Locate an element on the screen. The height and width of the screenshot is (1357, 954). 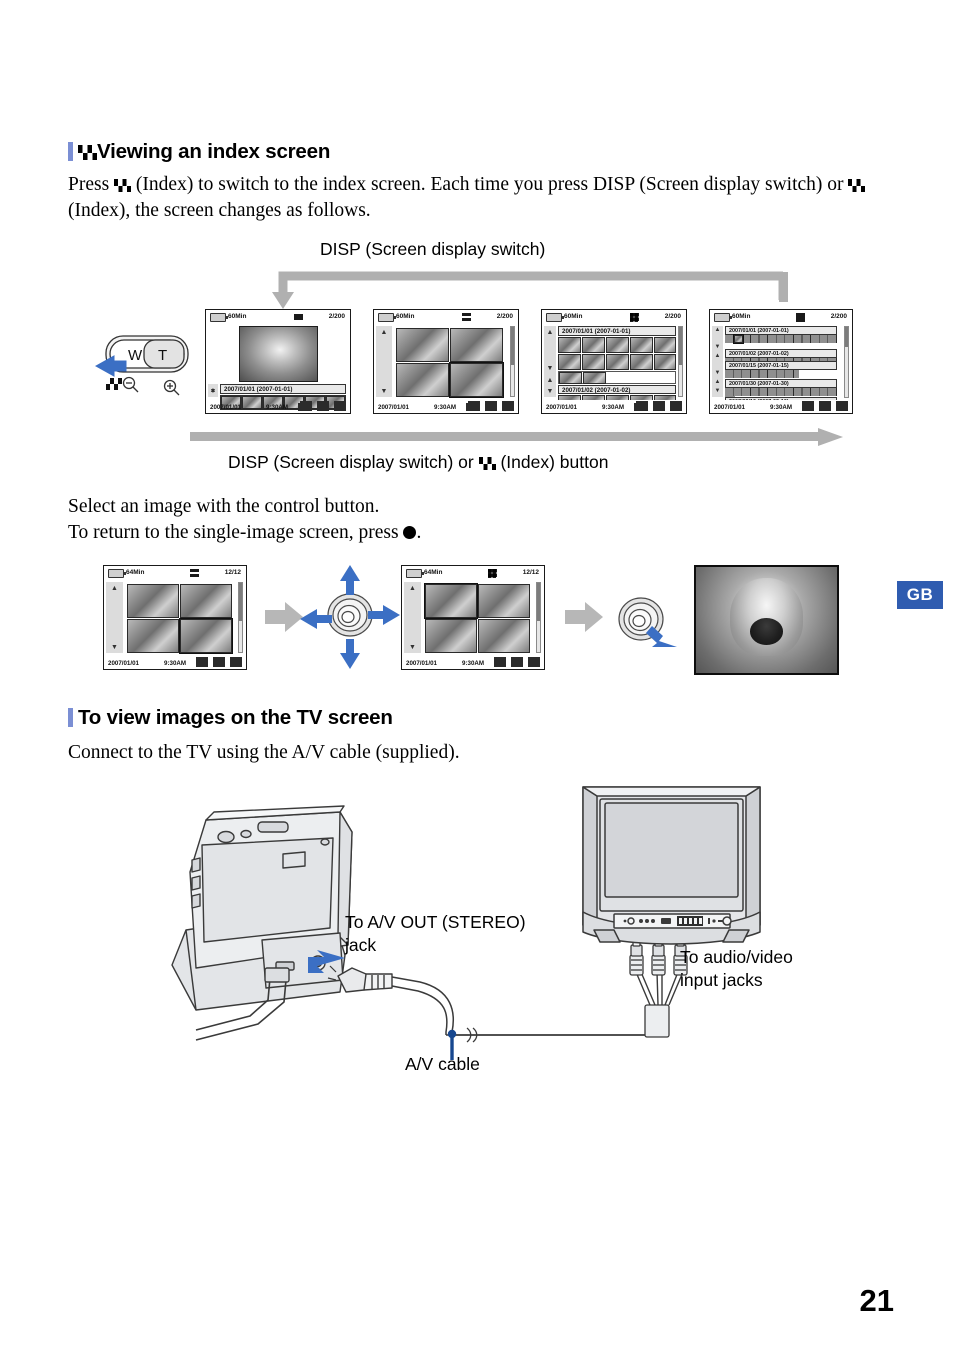
index-checkerboard-icon is located at coordinates (857, 185).